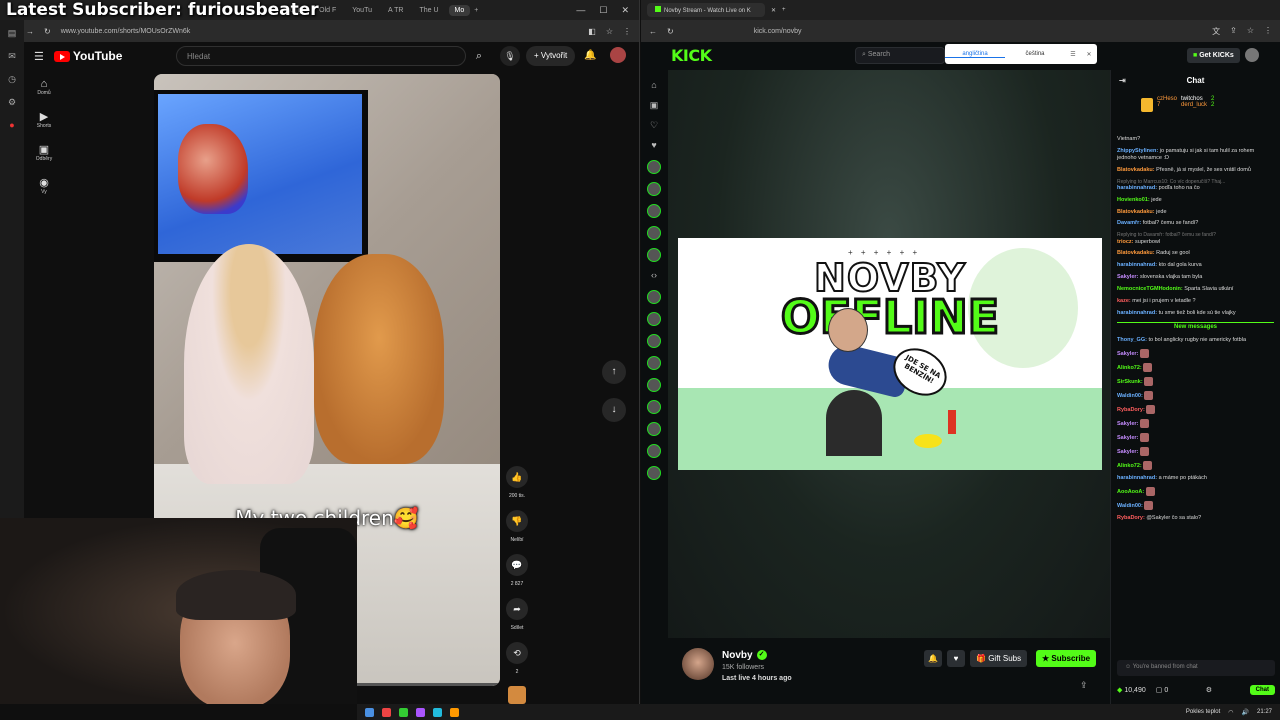  Describe the element at coordinates (517, 653) in the screenshot. I see `remix-button: ⟲` at that location.